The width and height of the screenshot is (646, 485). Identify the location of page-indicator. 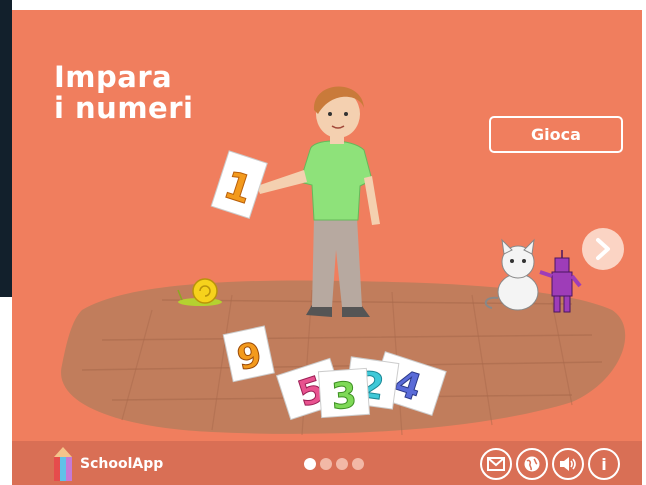
(334, 464).